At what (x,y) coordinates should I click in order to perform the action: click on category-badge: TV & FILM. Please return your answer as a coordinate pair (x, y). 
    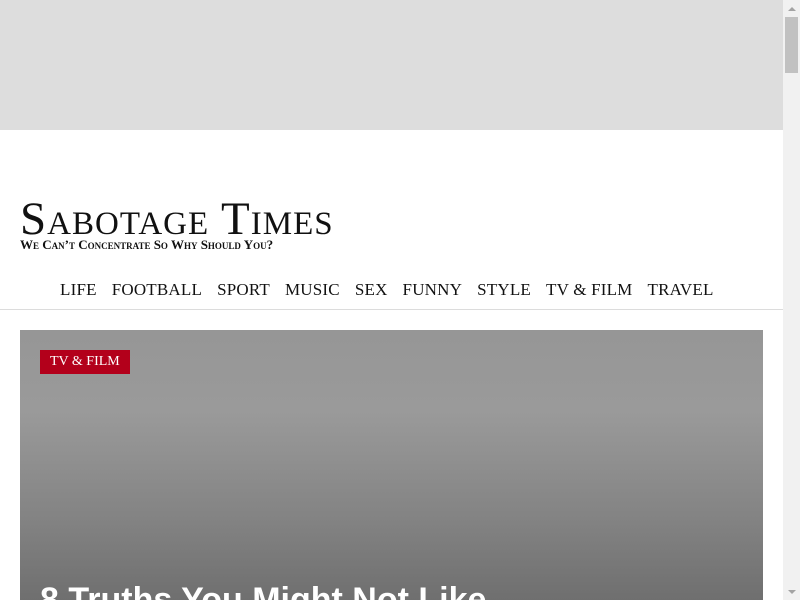
    Looking at the image, I should click on (85, 362).